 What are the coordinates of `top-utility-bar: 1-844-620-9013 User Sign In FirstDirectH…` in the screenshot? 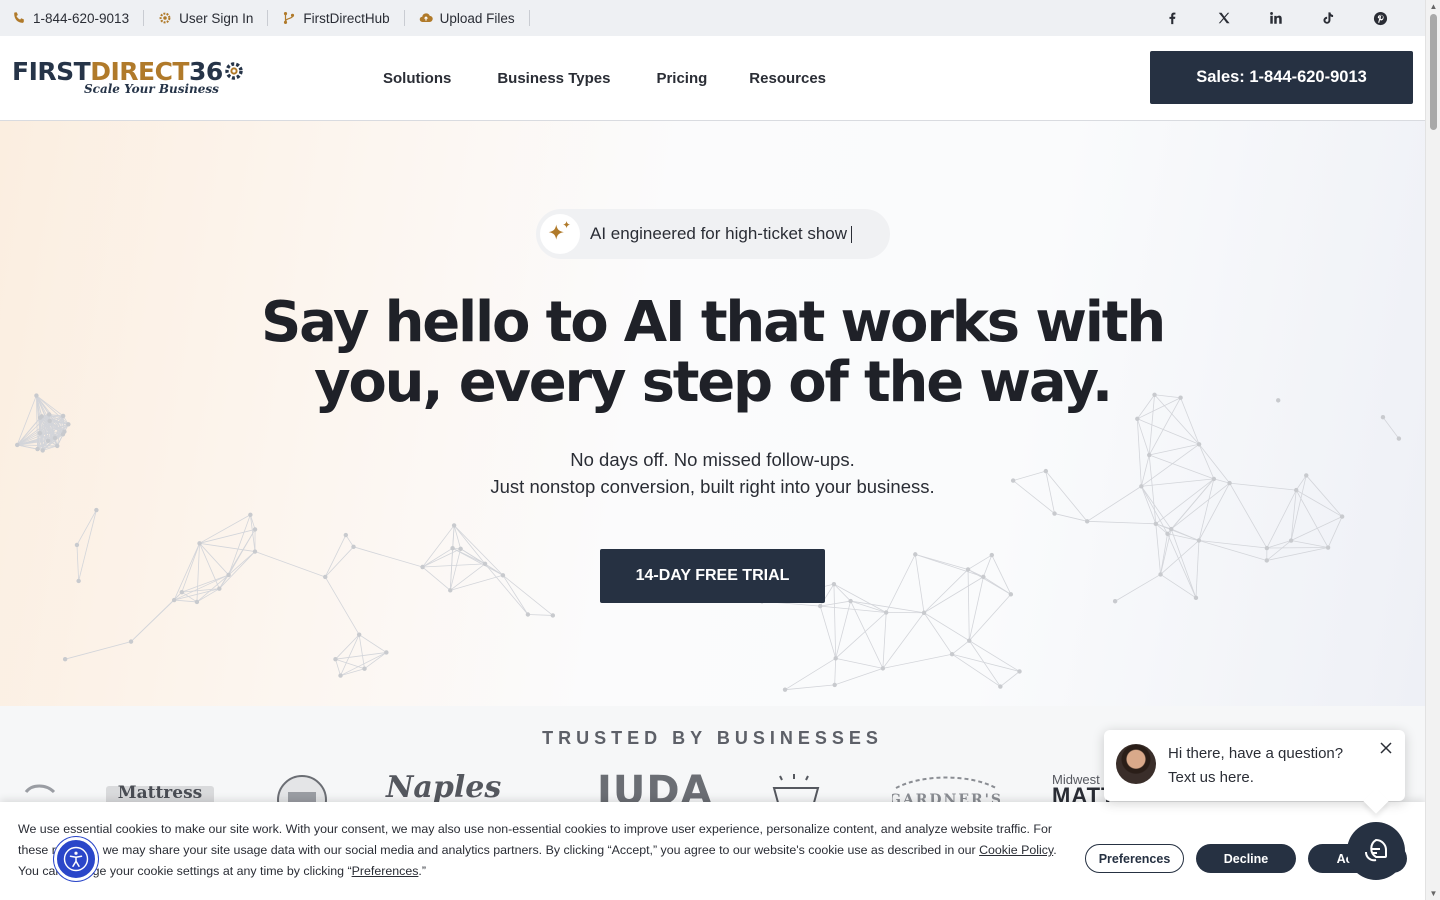 It's located at (712, 18).